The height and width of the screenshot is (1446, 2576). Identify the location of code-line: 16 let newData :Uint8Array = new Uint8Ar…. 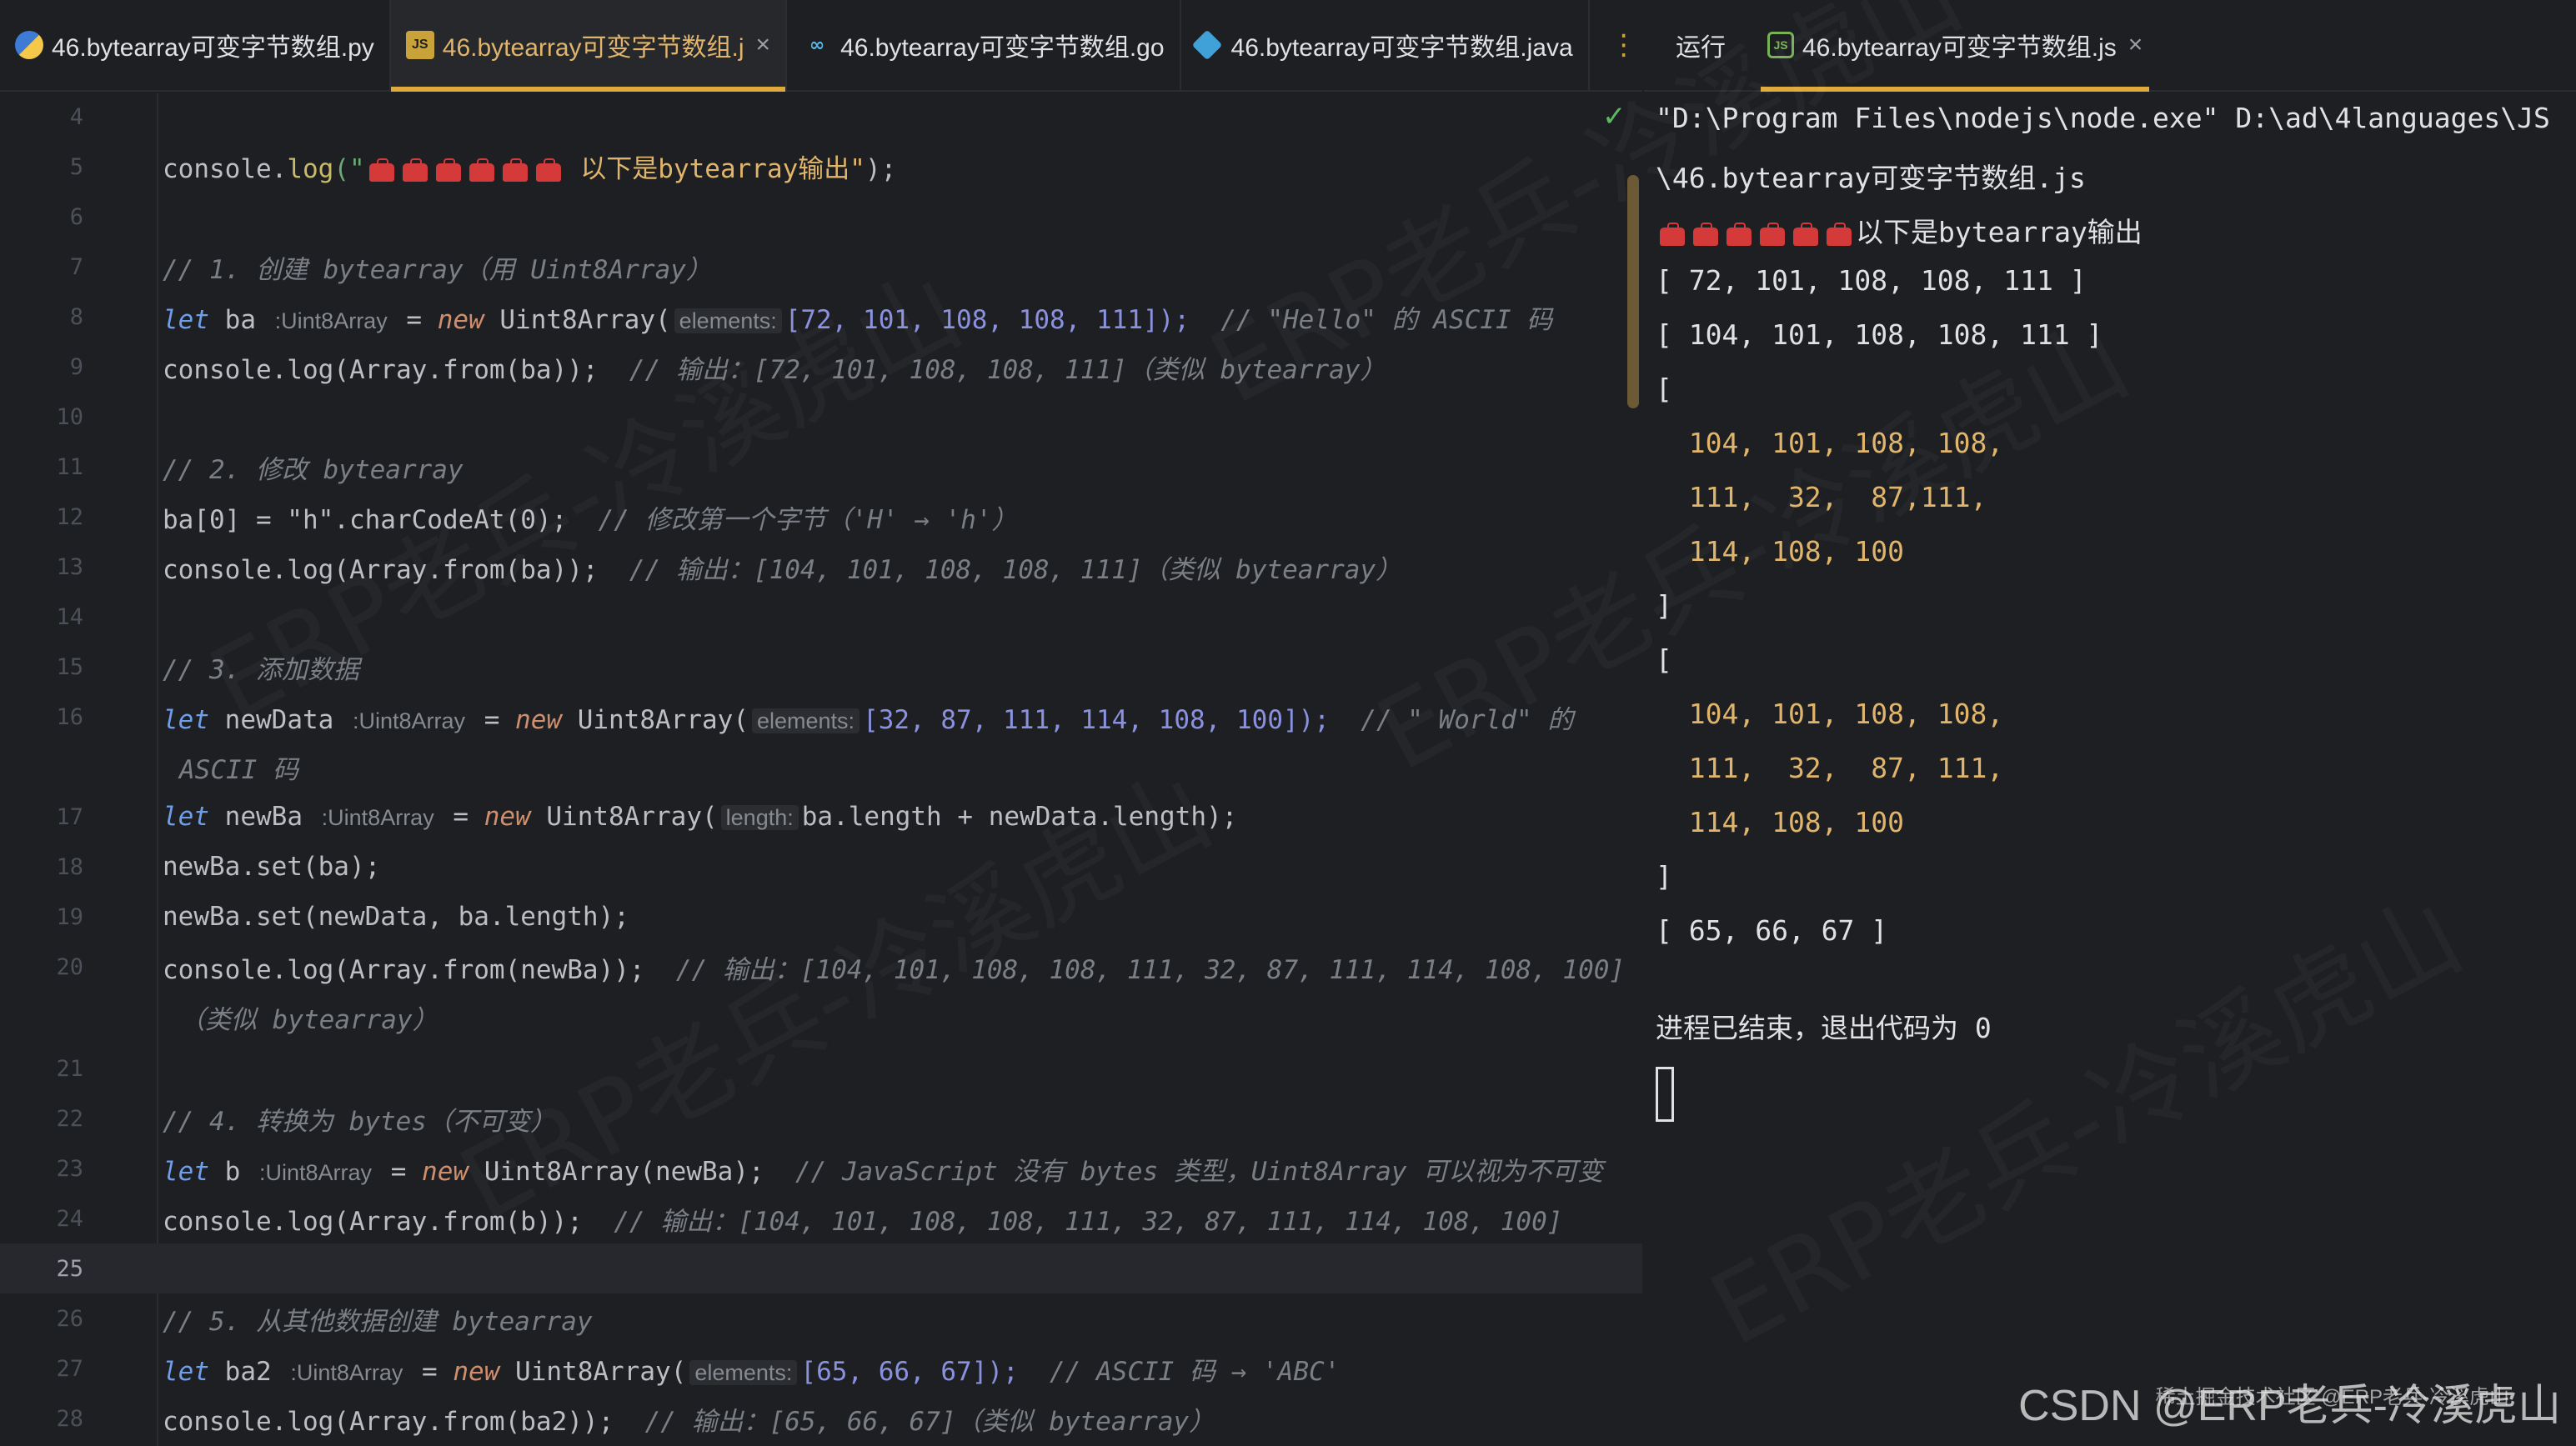
(815, 719).